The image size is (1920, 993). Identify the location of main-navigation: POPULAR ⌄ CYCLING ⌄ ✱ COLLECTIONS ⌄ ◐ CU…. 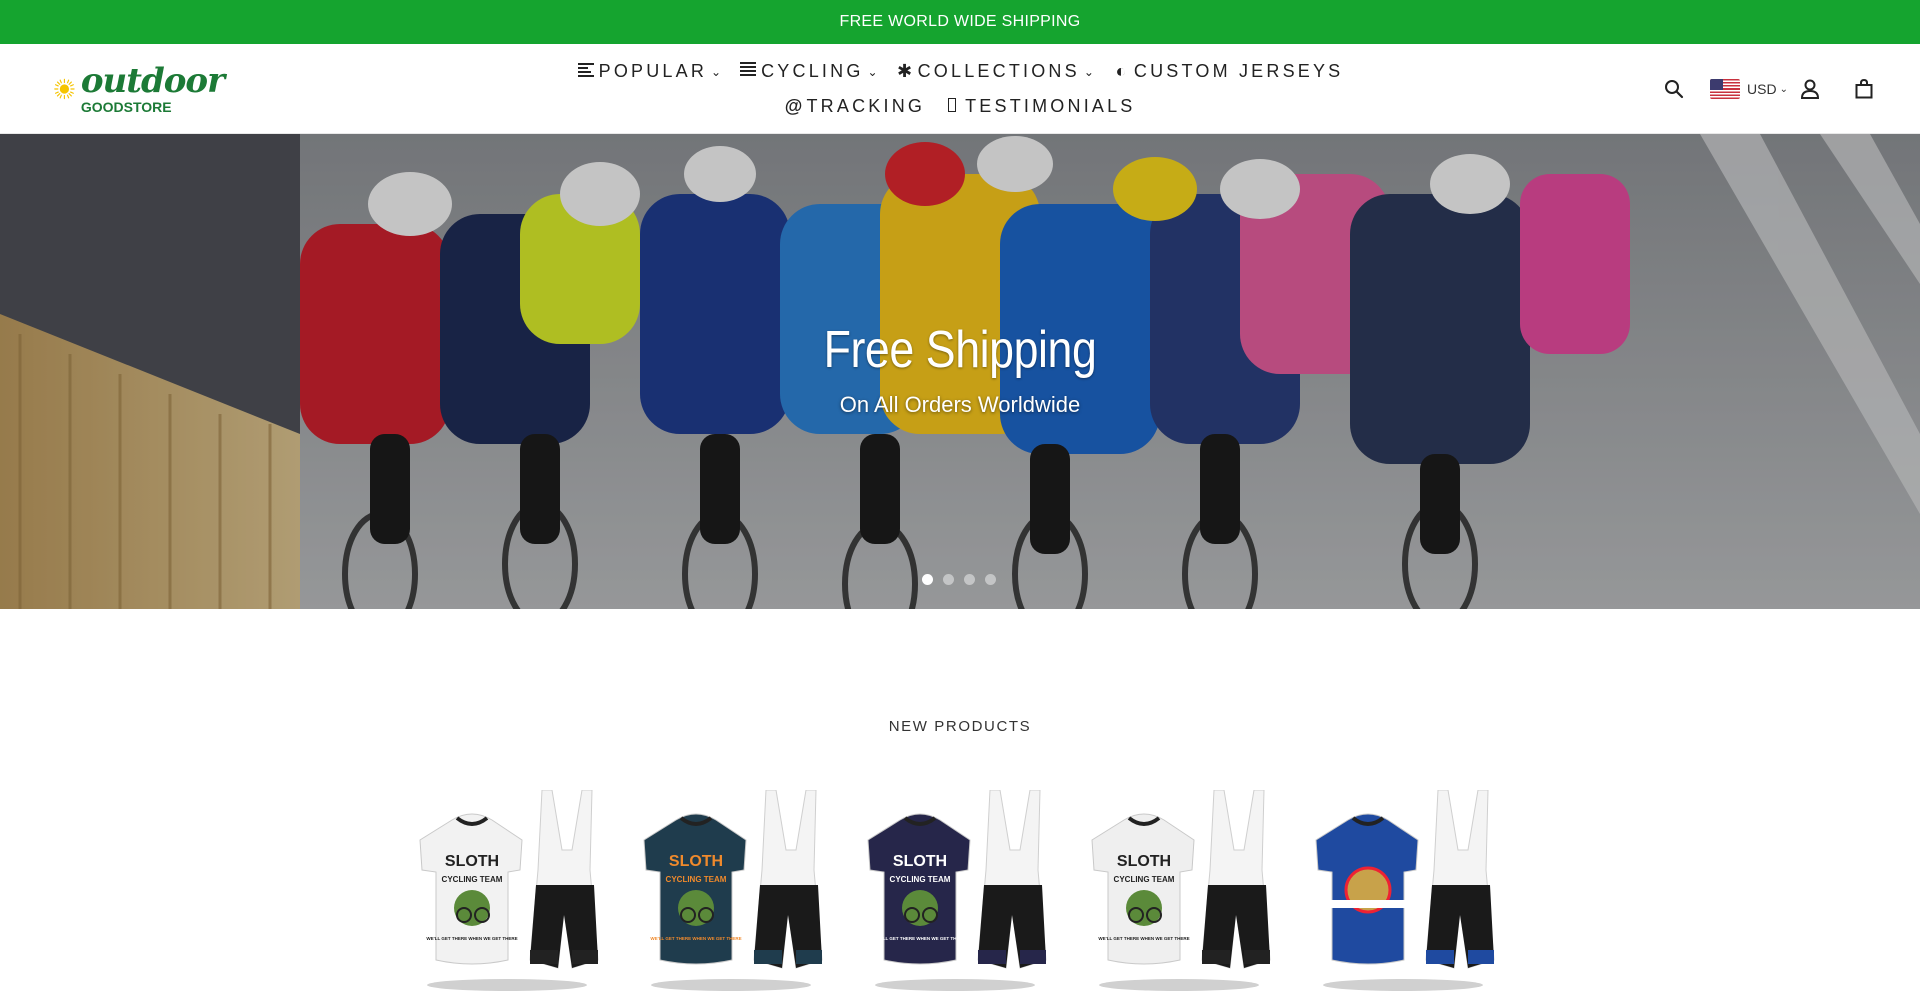
(960, 89).